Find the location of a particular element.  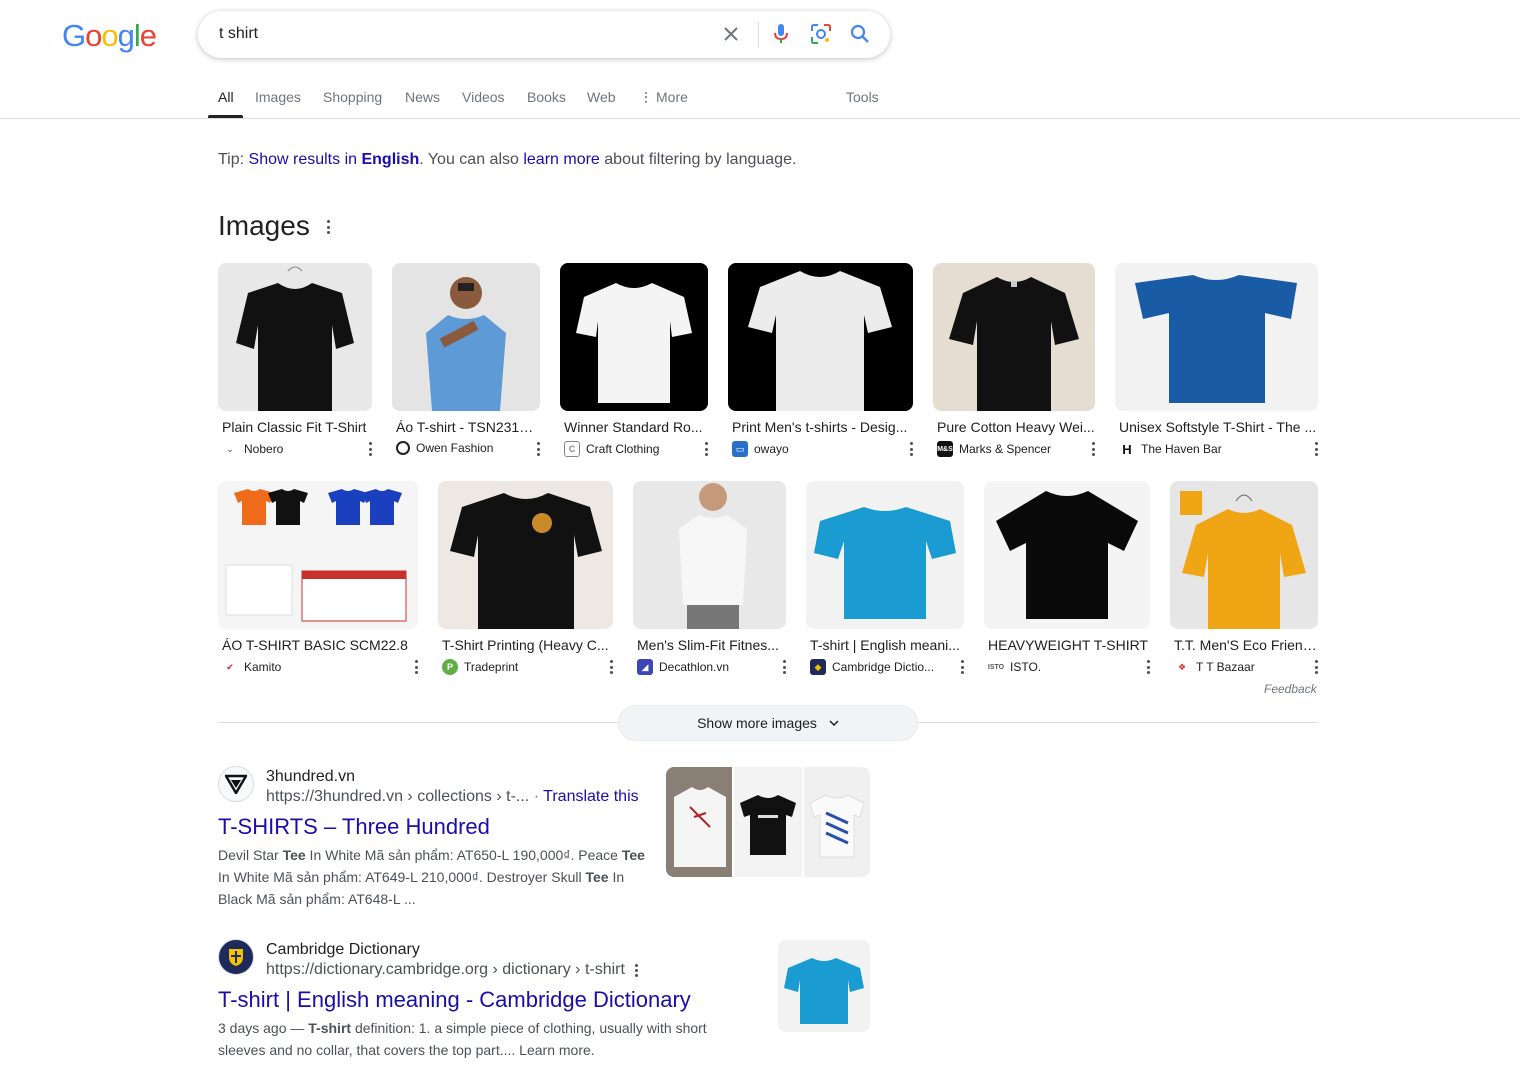

image-result-card: ÁO T-SHIRT BASIC SCM22.8 ✔ Kamito is located at coordinates (318, 577).